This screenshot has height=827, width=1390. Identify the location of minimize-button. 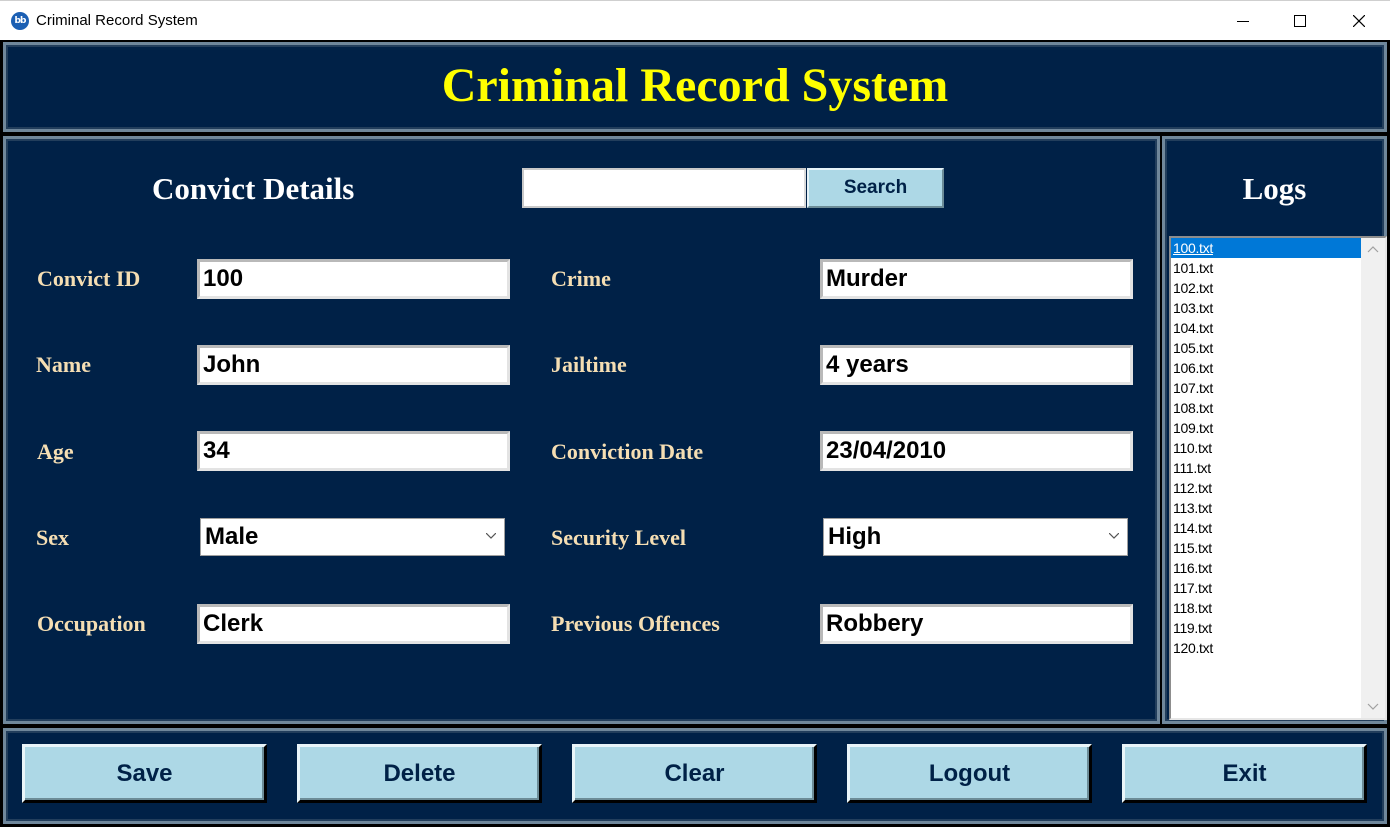
(1244, 21).